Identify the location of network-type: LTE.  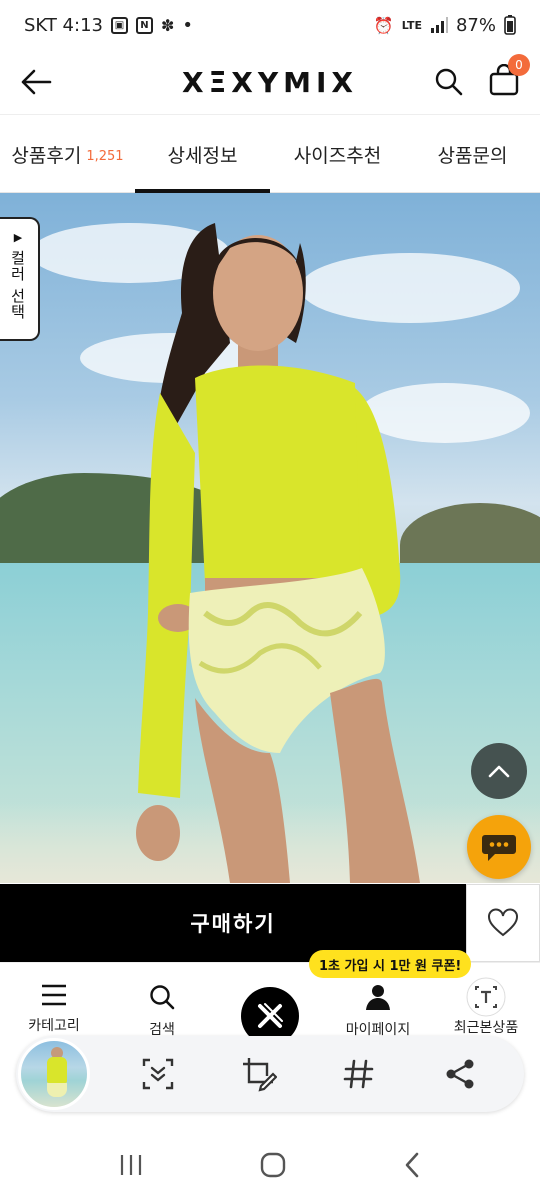
(411, 25).